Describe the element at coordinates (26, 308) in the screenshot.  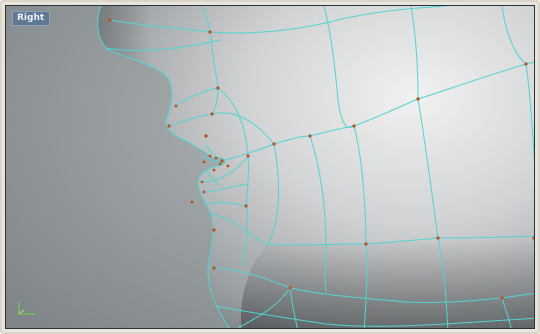
I see `axis-gizmo-icon` at that location.